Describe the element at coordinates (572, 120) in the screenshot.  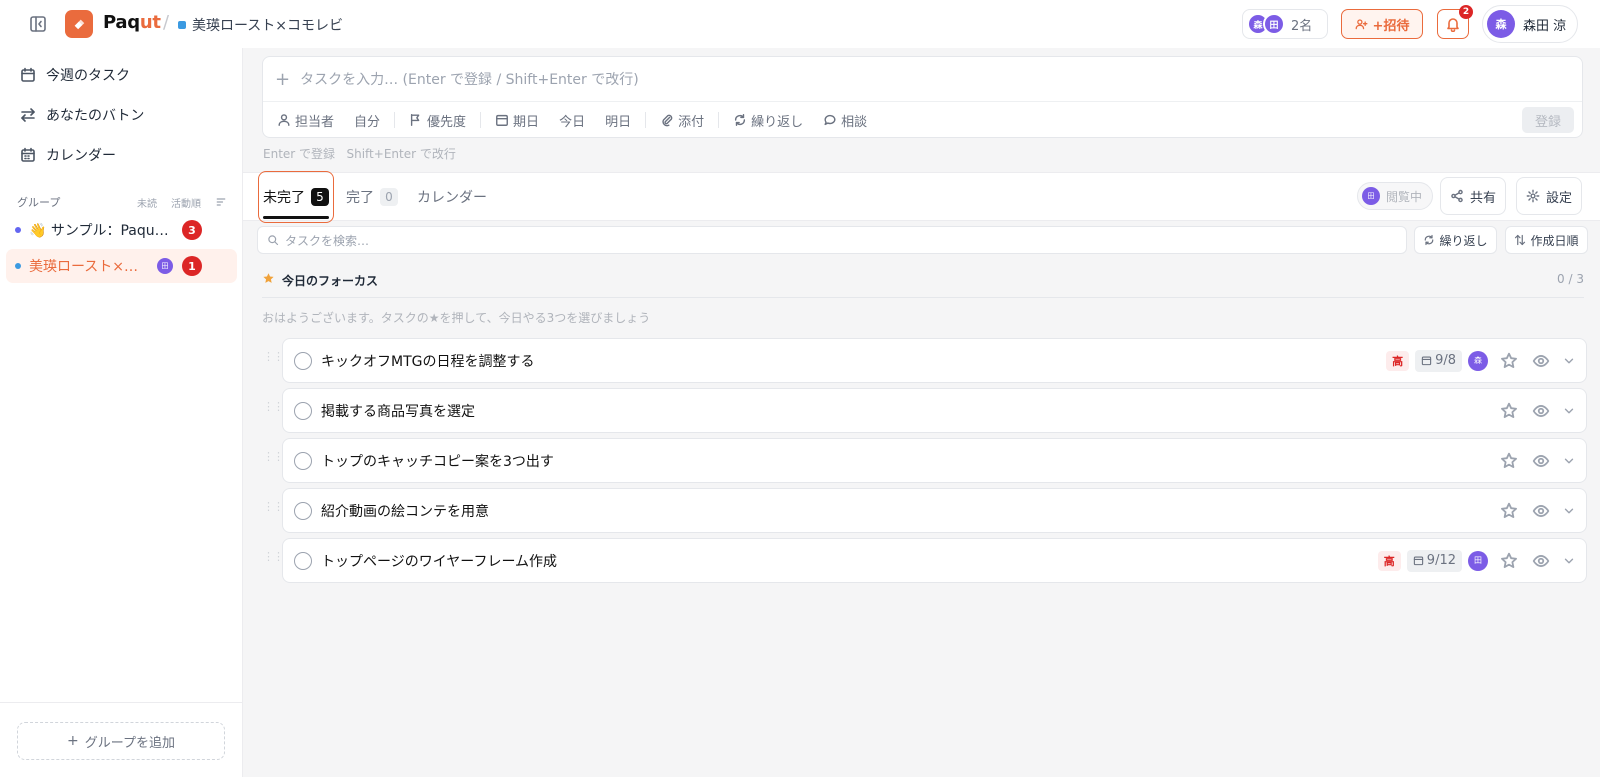
I see `due-today-chip: 今日` at that location.